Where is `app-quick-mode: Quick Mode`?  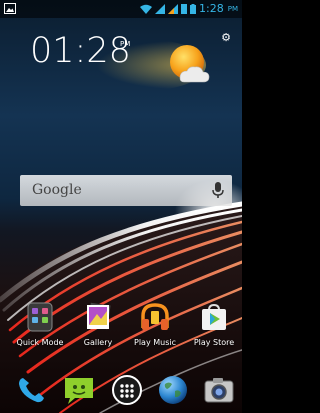
app-quick-mode: Quick Mode is located at coordinates (40, 324).